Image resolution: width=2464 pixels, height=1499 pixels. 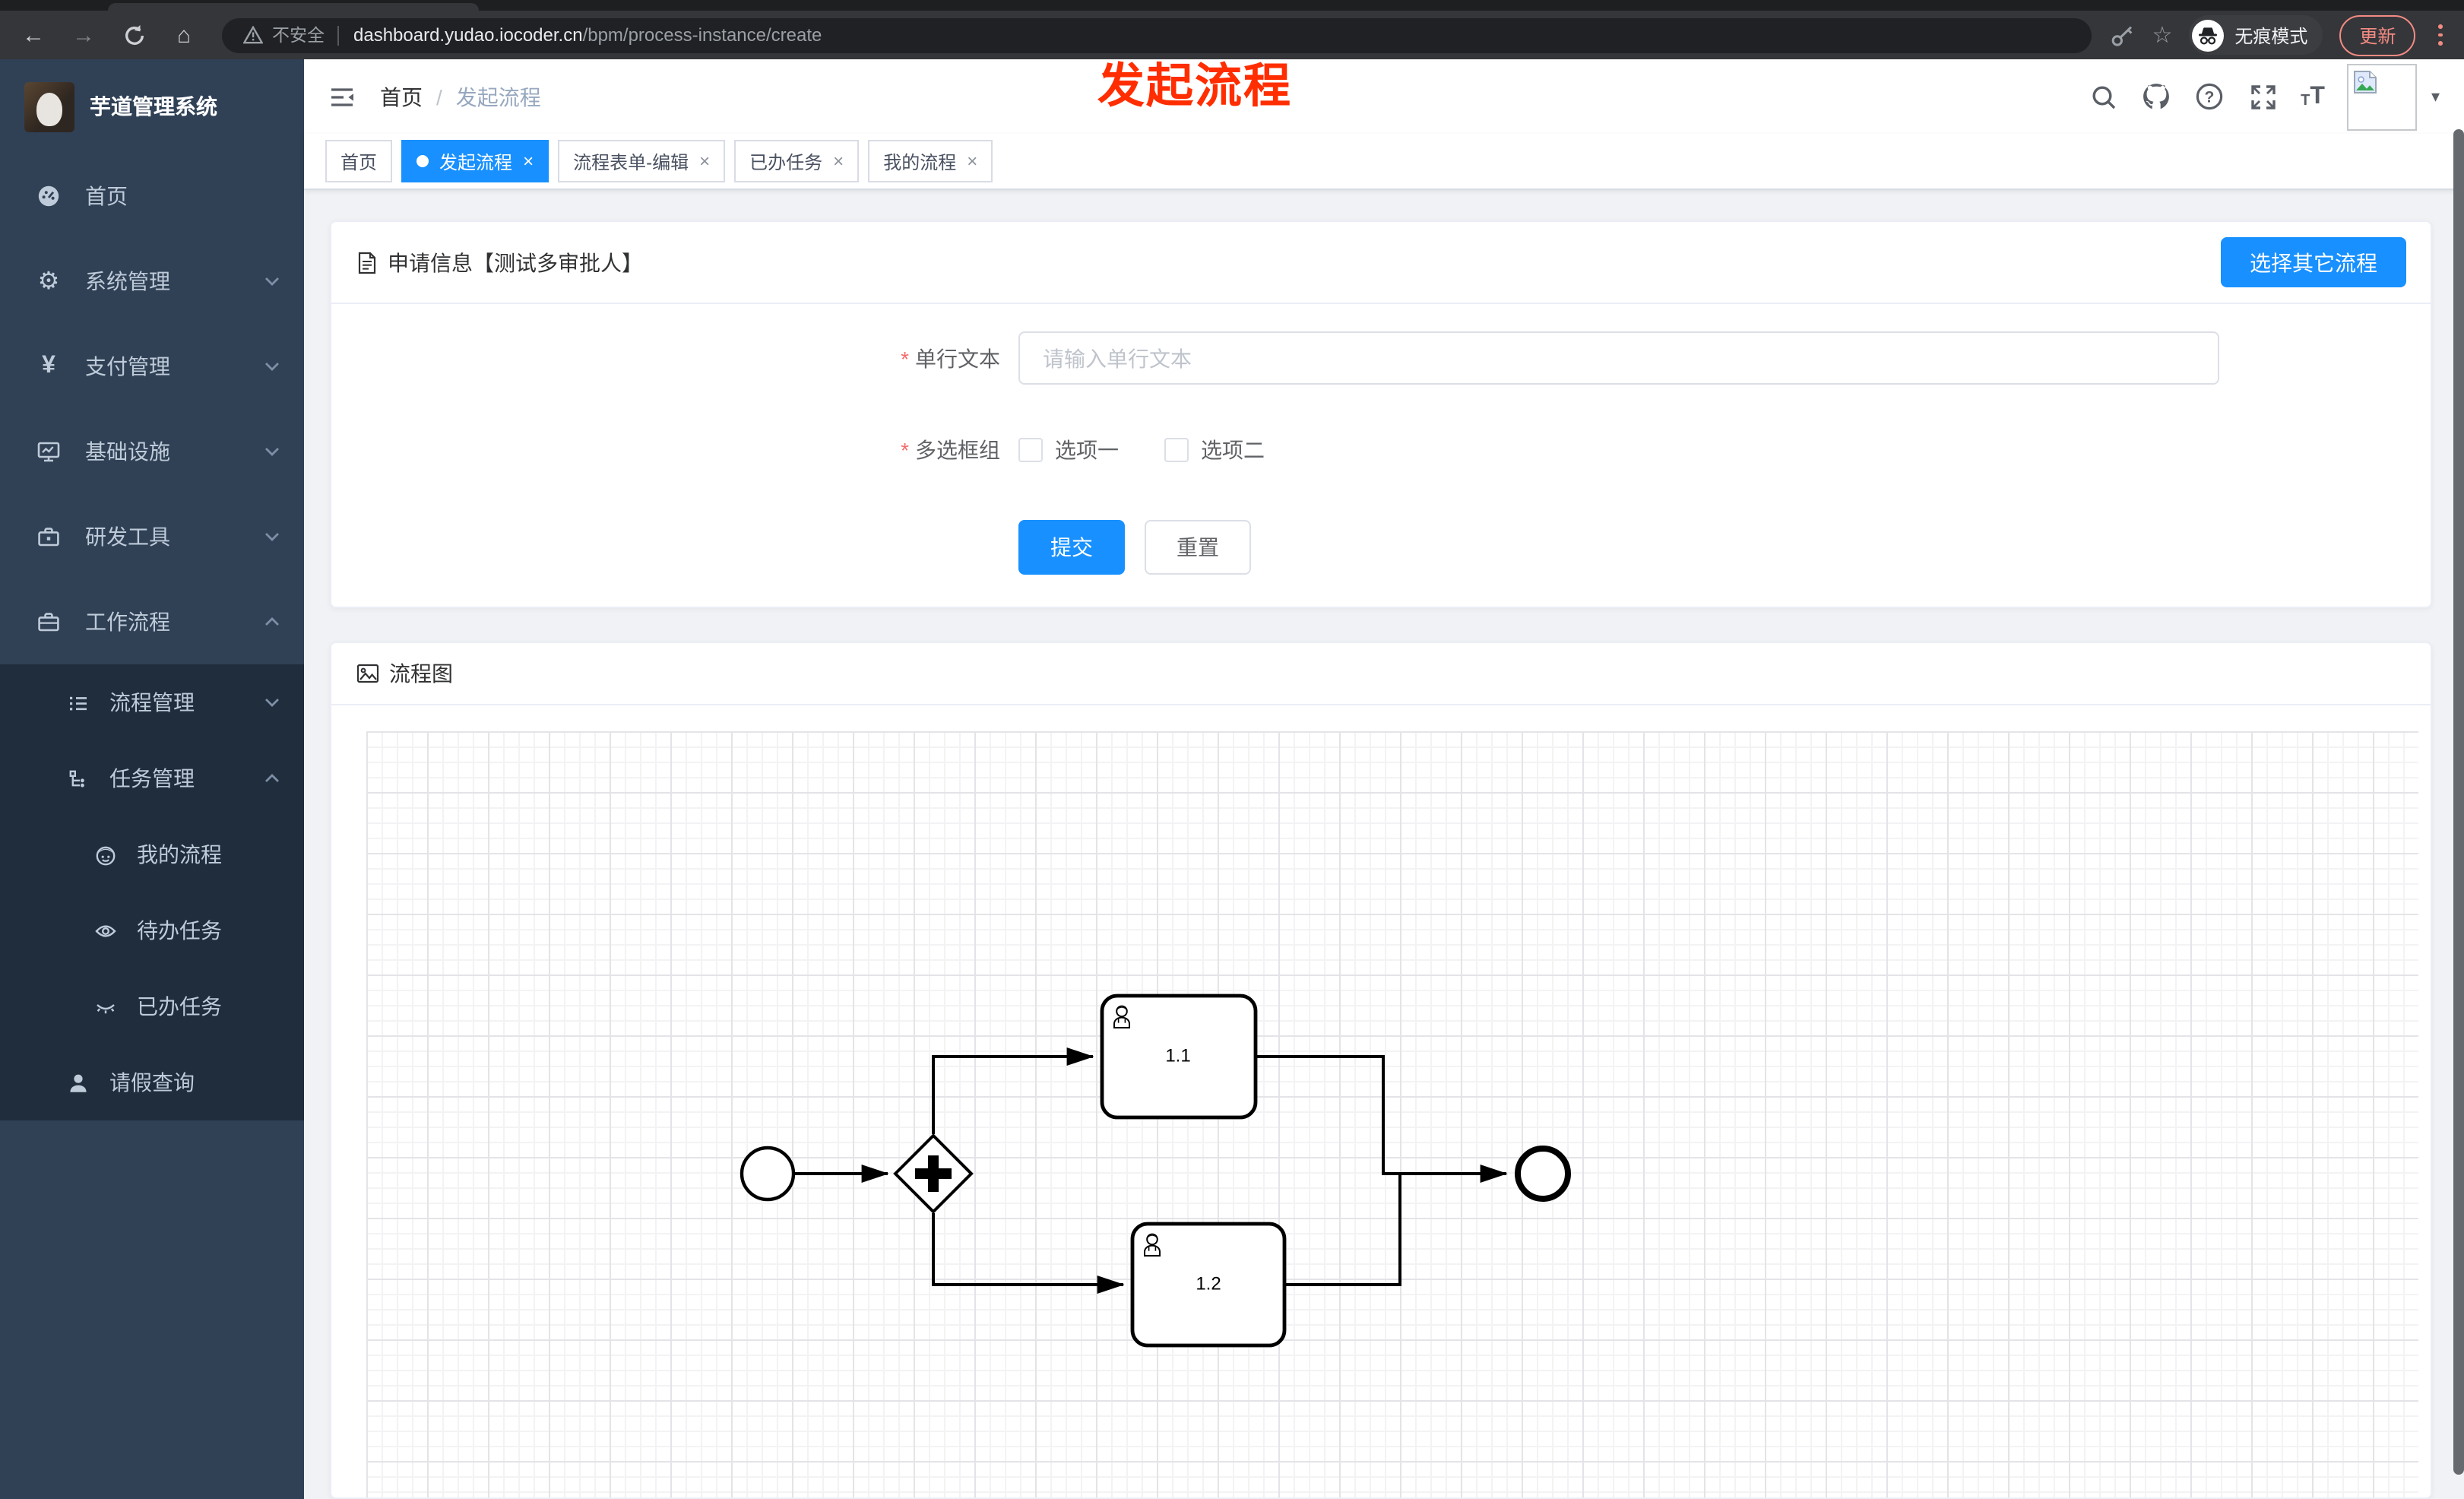 What do you see at coordinates (105, 930) in the screenshot?
I see `eye-open-icon` at bounding box center [105, 930].